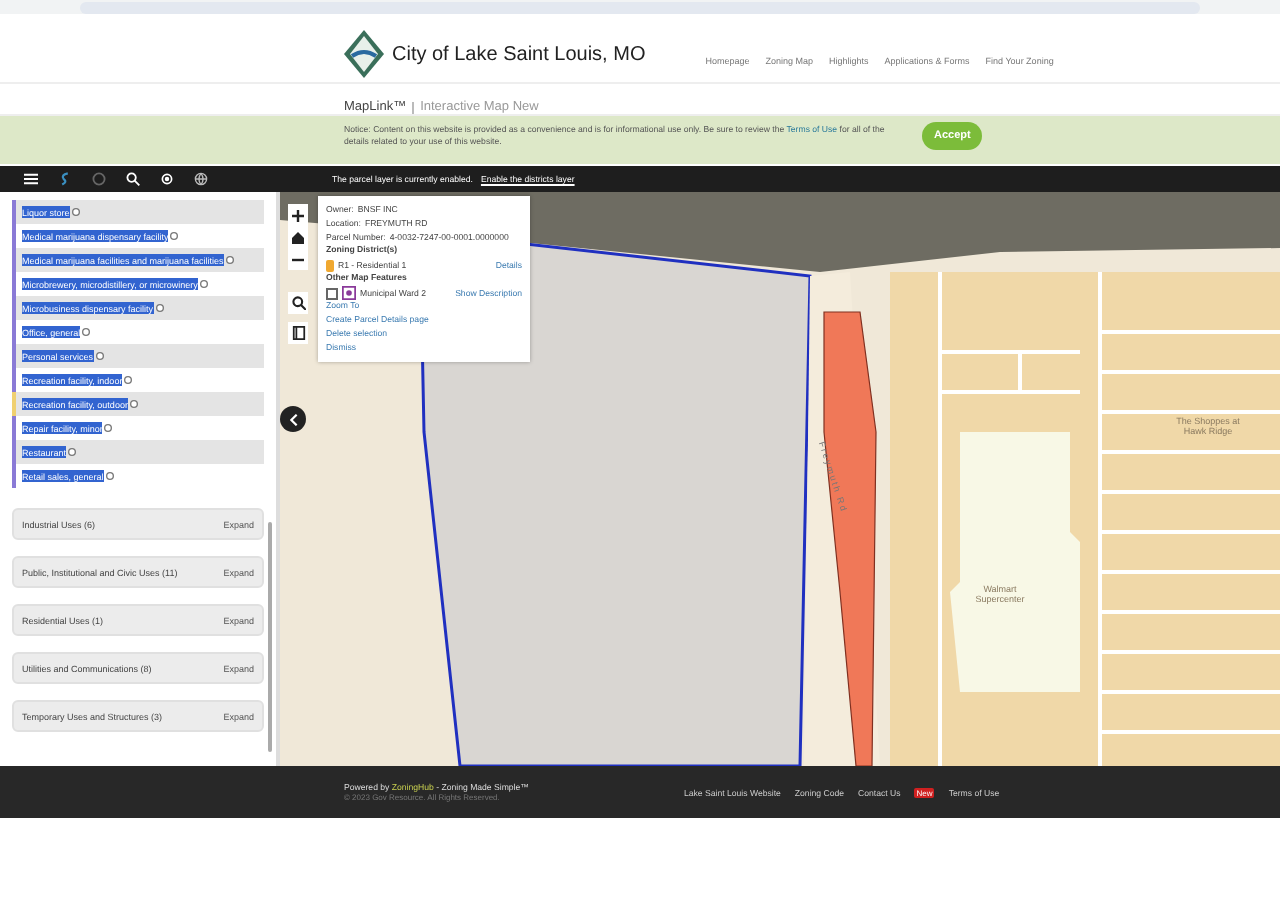  What do you see at coordinates (65, 179) in the screenshot?
I see `swirl-icon` at bounding box center [65, 179].